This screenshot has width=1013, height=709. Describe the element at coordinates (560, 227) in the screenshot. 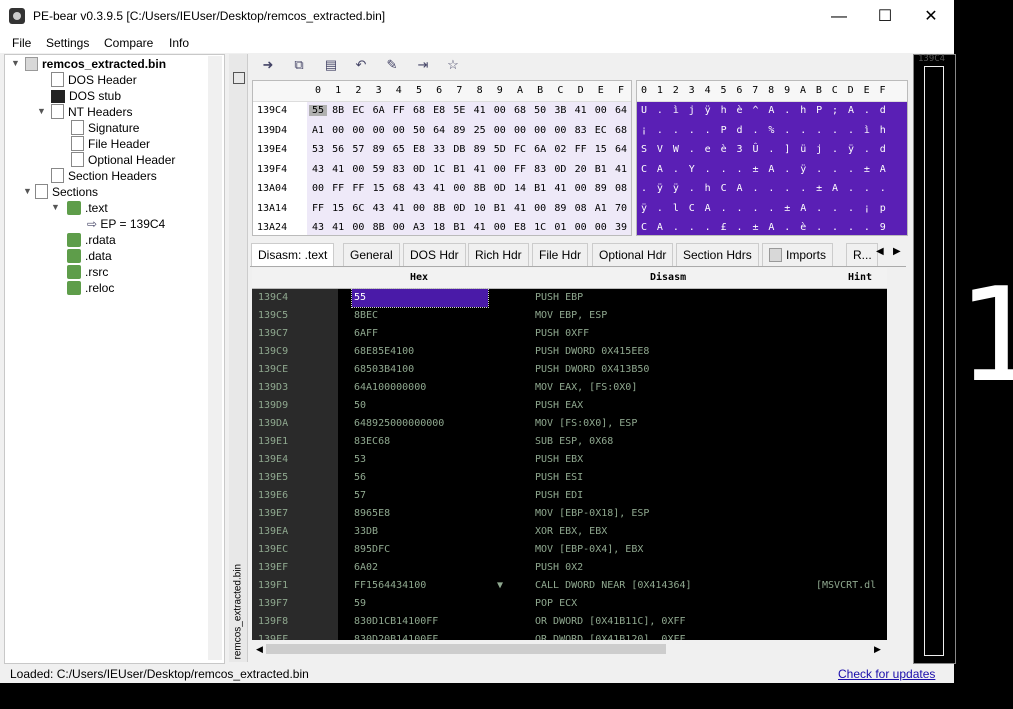

I see `hex-byte: 01` at that location.